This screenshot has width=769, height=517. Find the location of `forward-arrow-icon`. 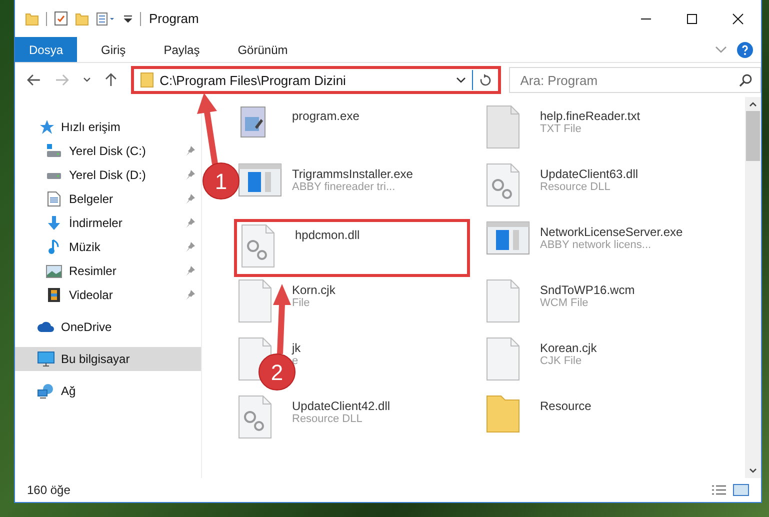

forward-arrow-icon is located at coordinates (61, 80).